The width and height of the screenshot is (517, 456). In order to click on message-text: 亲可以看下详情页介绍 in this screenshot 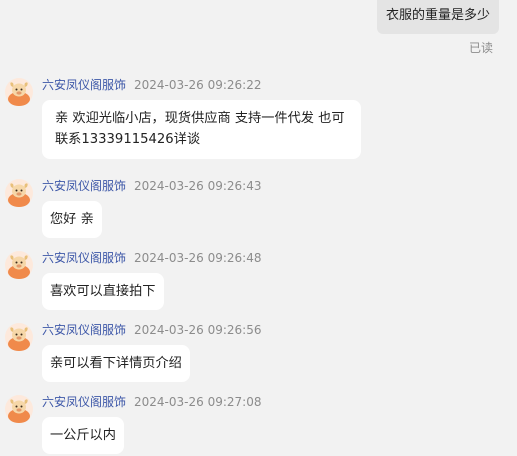, I will do `click(116, 363)`.